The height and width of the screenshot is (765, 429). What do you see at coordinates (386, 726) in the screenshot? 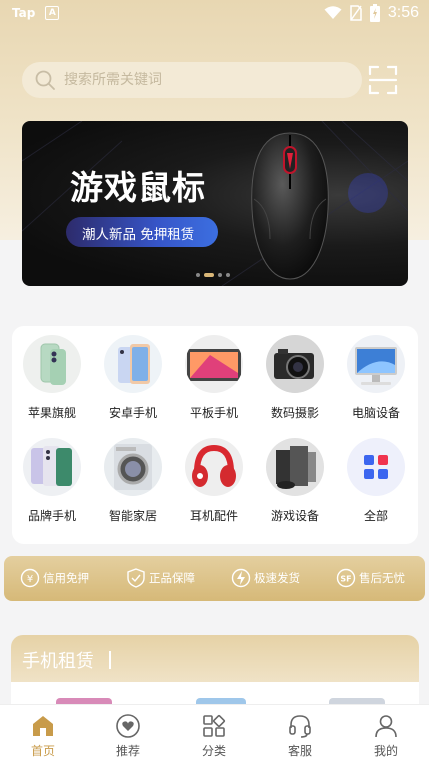
I see `user-icon` at bounding box center [386, 726].